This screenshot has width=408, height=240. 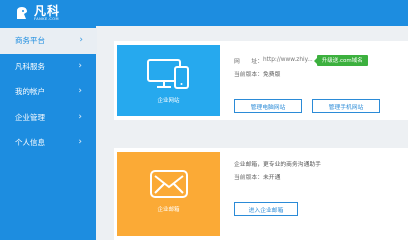 What do you see at coordinates (277, 169) in the screenshot?
I see `mail-info: 企业邮箱，更专业的商务沟通助手 当前版本： 未开通` at bounding box center [277, 169].